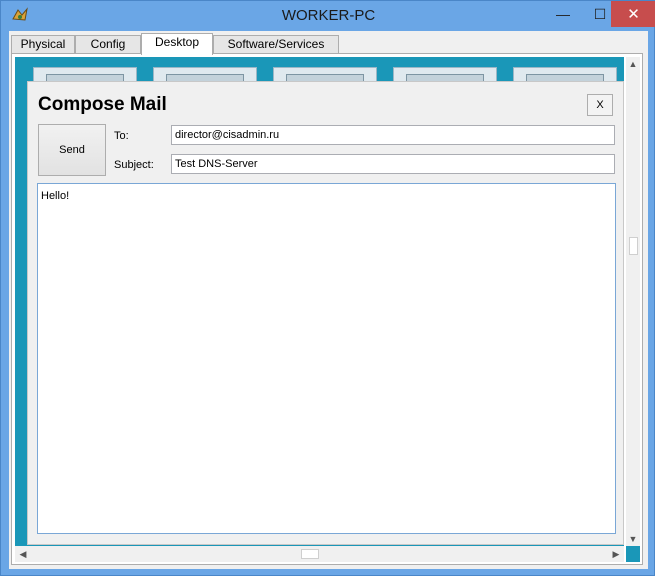 The image size is (655, 576). What do you see at coordinates (328, 16) in the screenshot?
I see `title-bar: WORKER-PC — ☐ ✕` at bounding box center [328, 16].